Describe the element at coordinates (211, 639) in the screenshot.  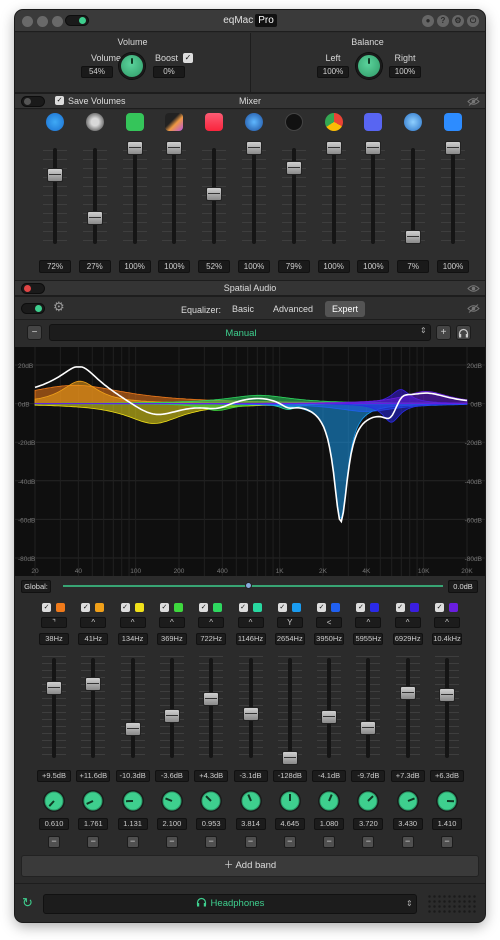
I see `band-frequency: 722Hz` at that location.